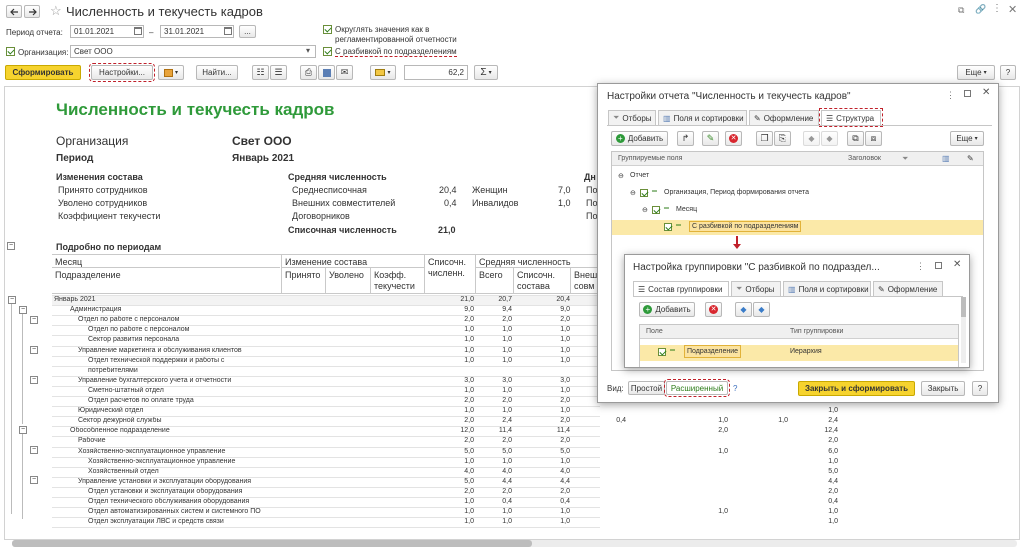  I want to click on grouping-add-button: + Добавить, so click(667, 309).